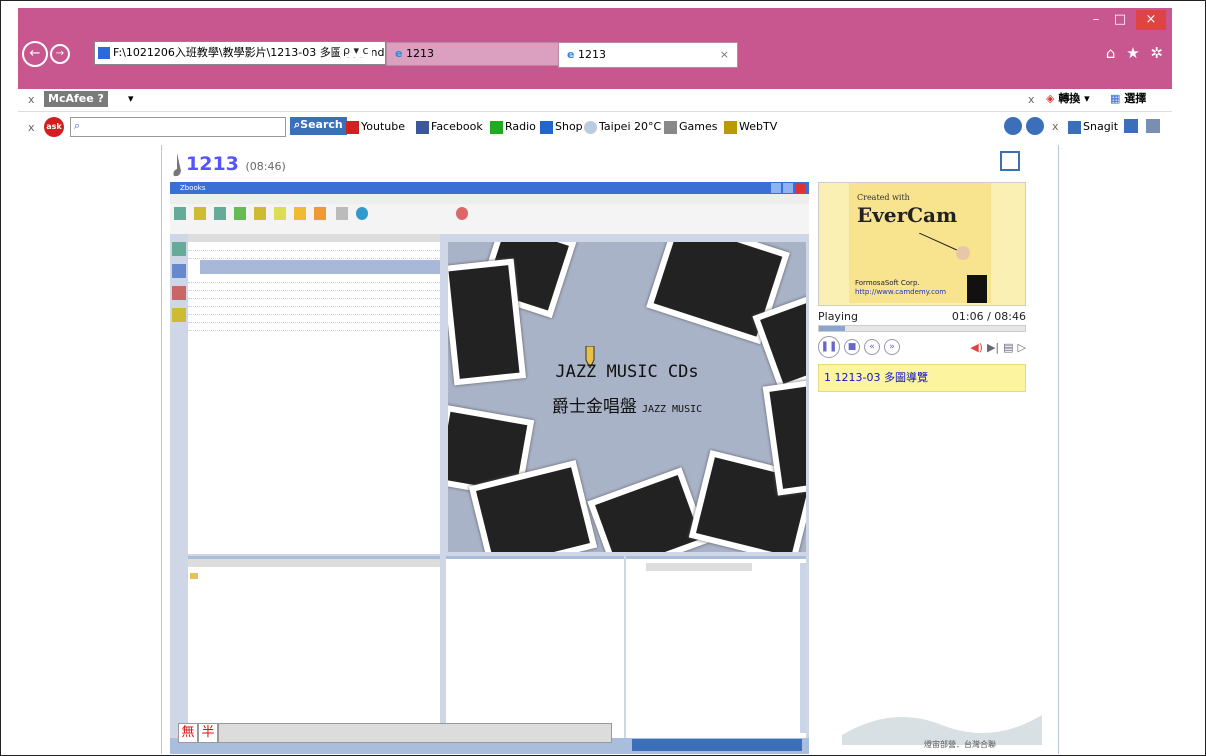  Describe the element at coordinates (35, 54) in the screenshot. I see `back-button: ←` at that location.